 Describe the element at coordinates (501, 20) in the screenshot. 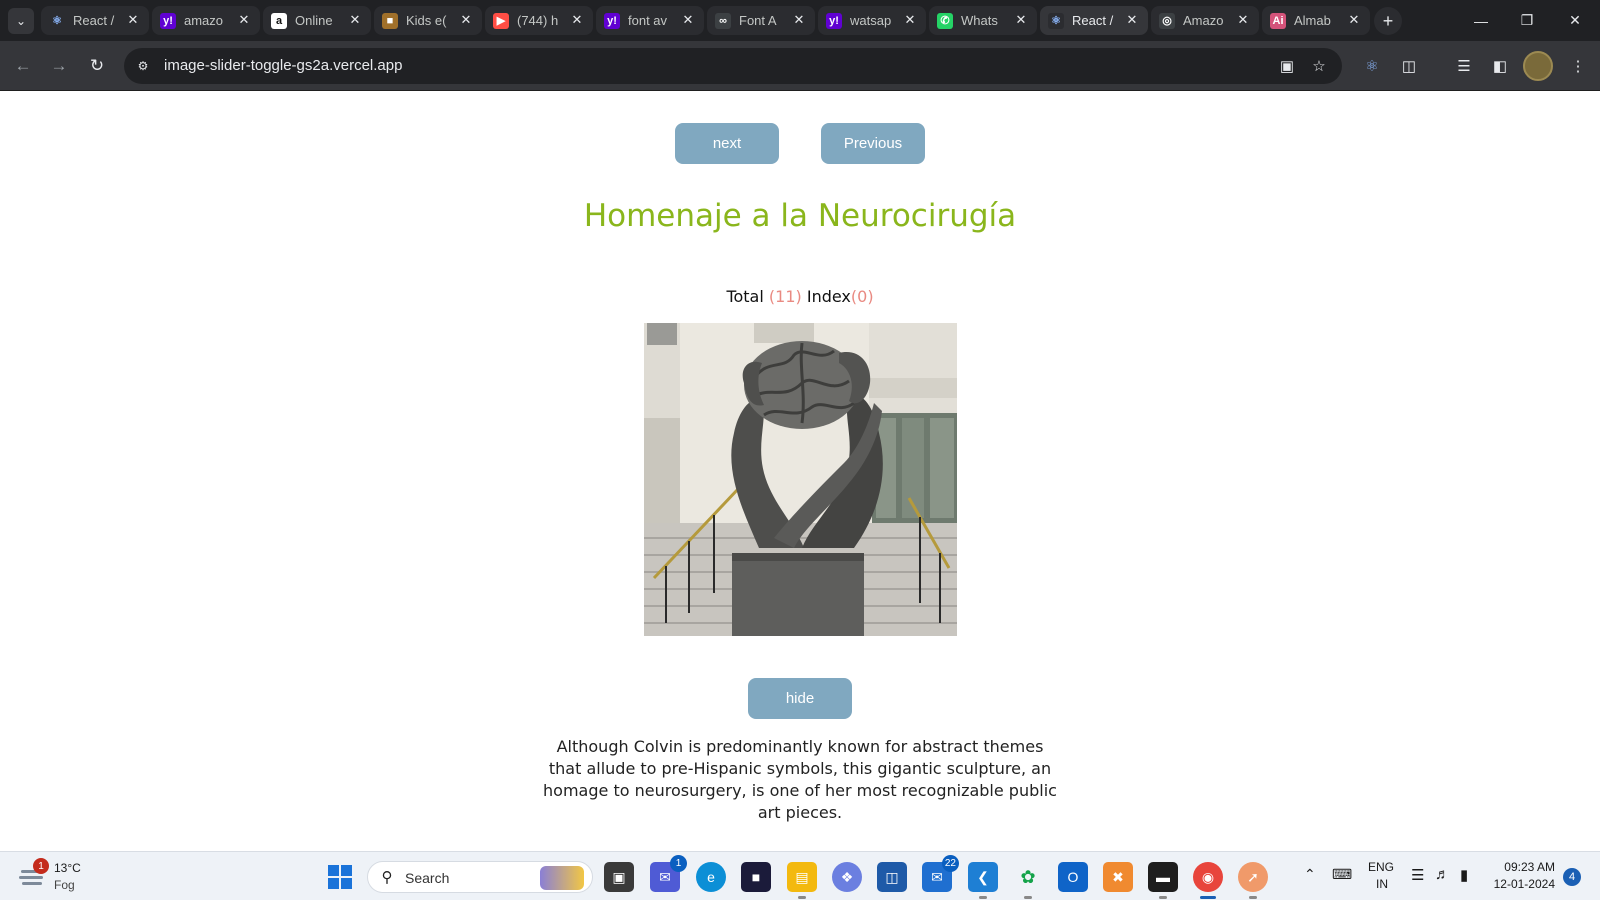

I see `youtube-icon: ▶` at that location.